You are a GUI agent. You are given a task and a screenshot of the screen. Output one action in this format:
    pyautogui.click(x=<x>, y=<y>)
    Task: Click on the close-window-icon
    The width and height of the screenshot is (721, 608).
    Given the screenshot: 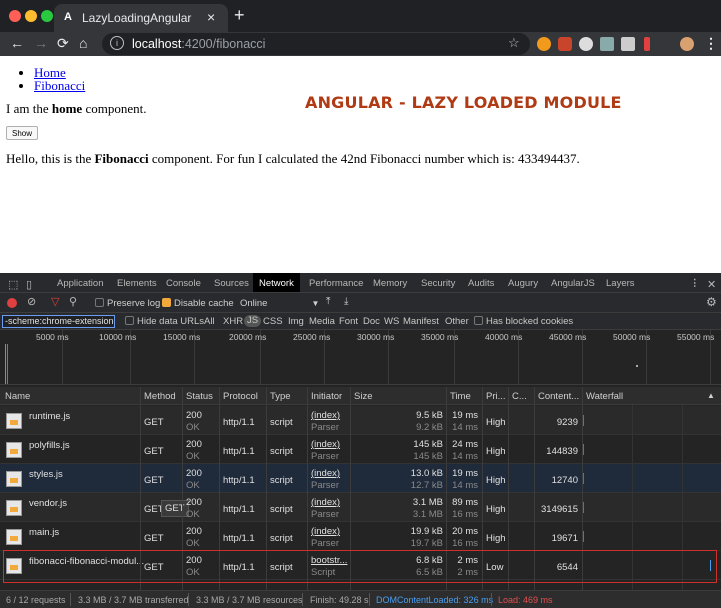 What is the action you would take?
    pyautogui.click(x=15, y=16)
    